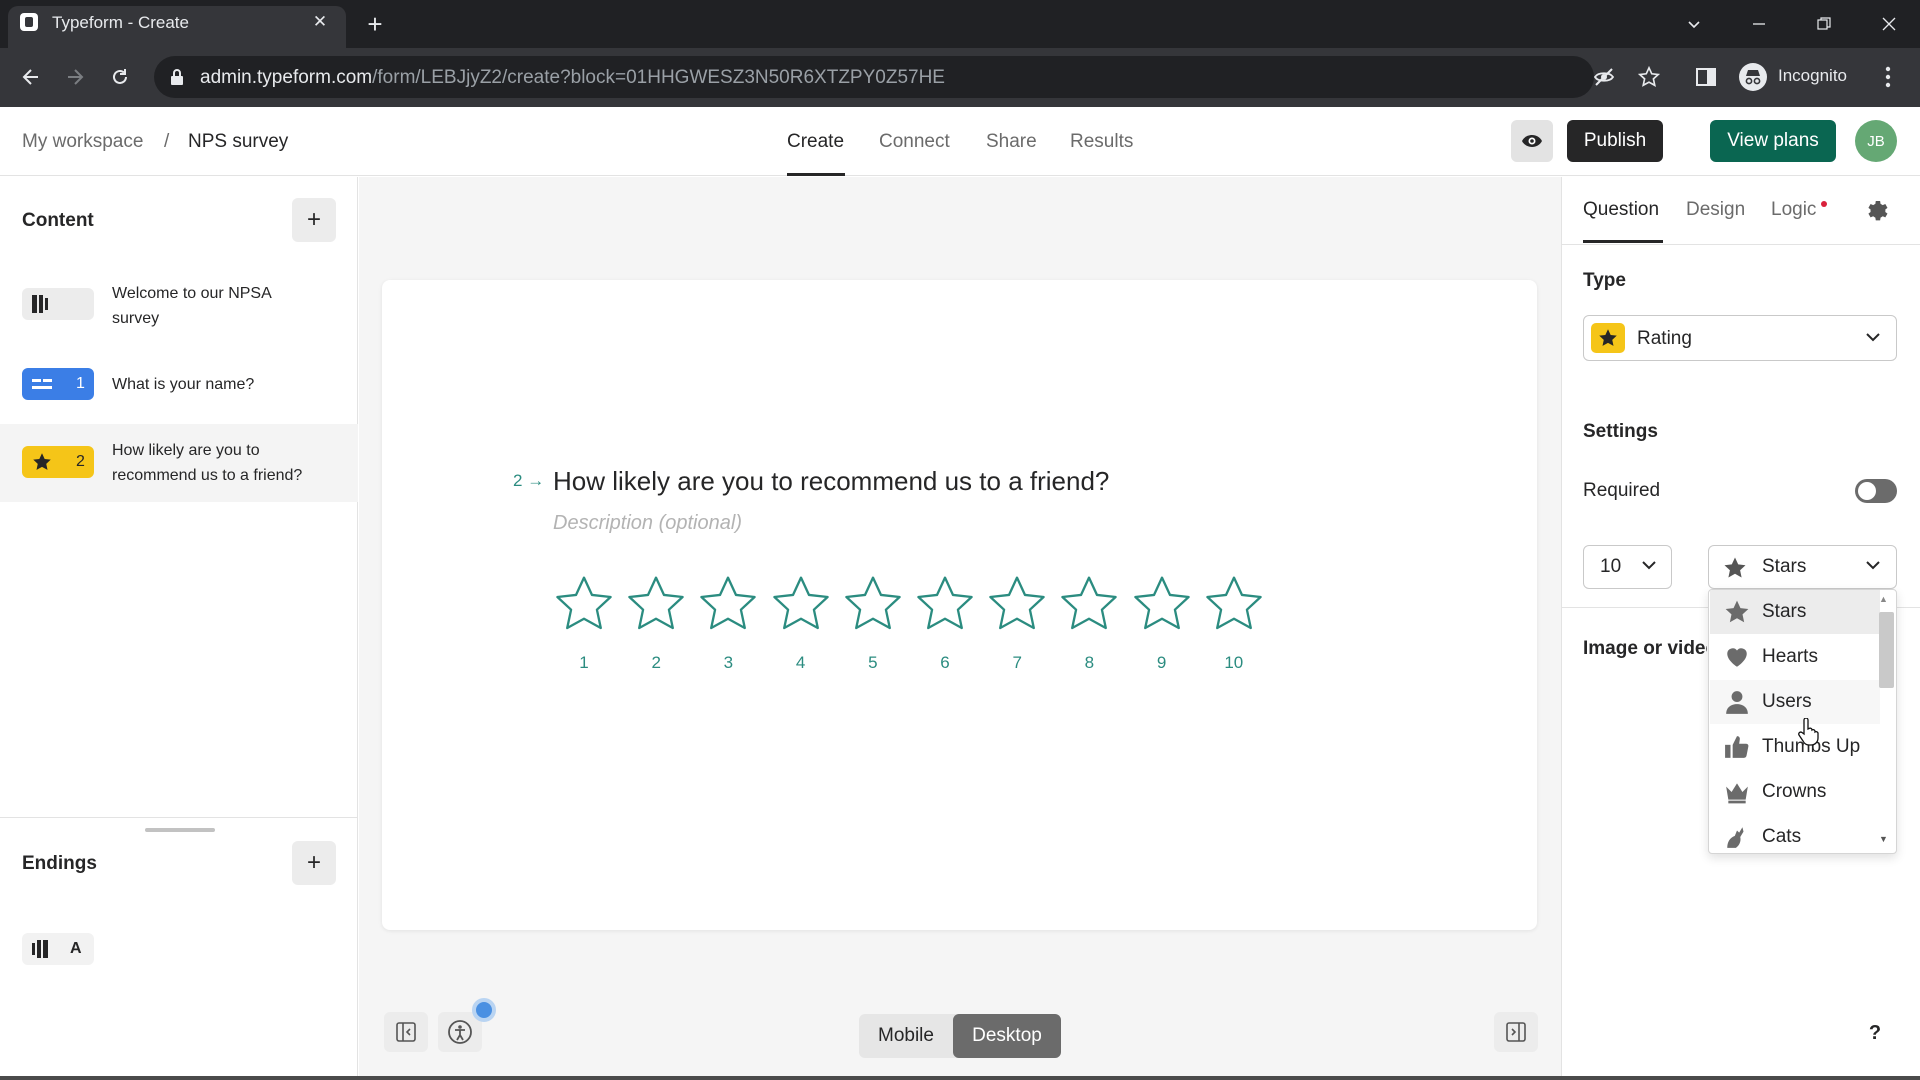 The image size is (1920, 1080). What do you see at coordinates (1888, 77) in the screenshot?
I see `browser-menu-icon` at bounding box center [1888, 77].